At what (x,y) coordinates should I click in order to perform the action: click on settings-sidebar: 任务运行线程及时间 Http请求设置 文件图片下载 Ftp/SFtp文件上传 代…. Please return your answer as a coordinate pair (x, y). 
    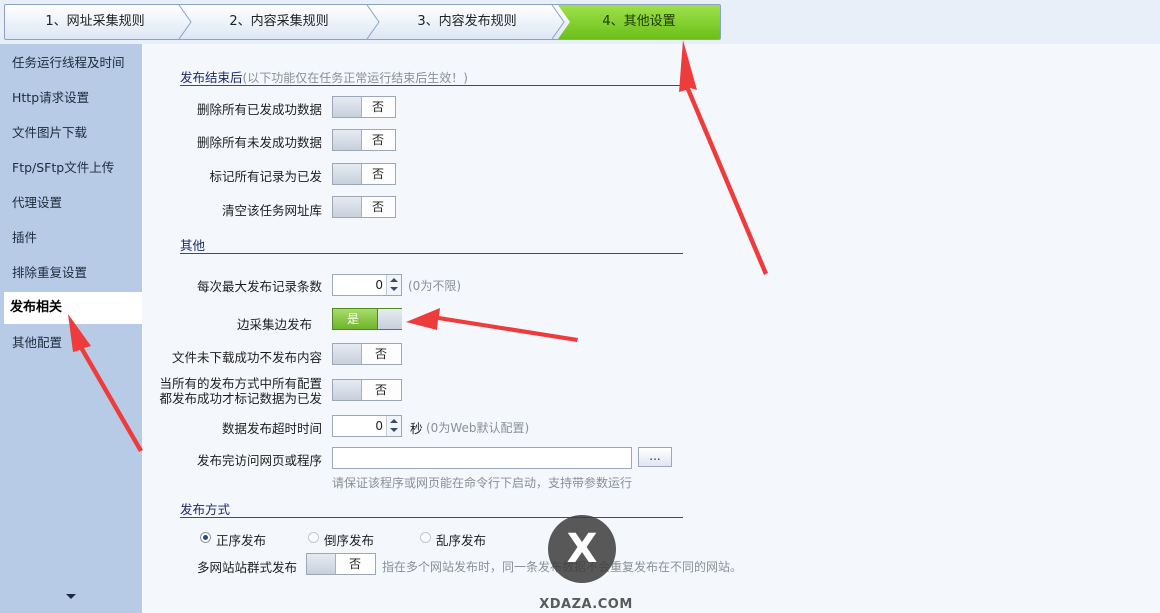
    Looking at the image, I should click on (71, 328).